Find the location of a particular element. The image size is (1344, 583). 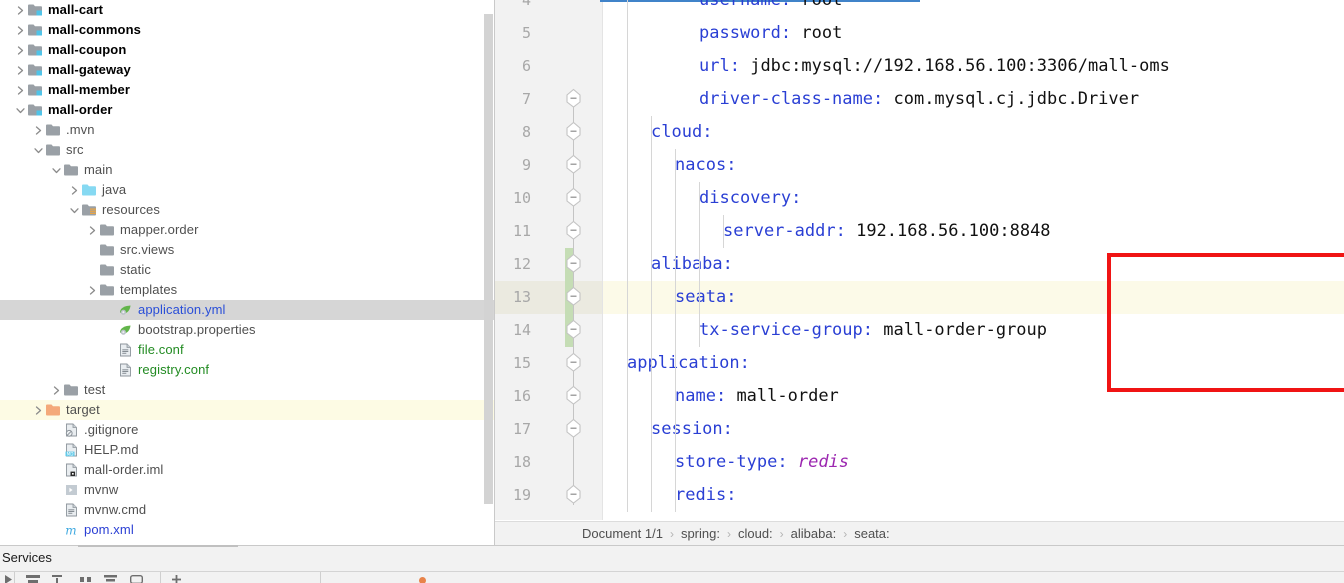

tree-item-resources: resources is located at coordinates (247, 210).